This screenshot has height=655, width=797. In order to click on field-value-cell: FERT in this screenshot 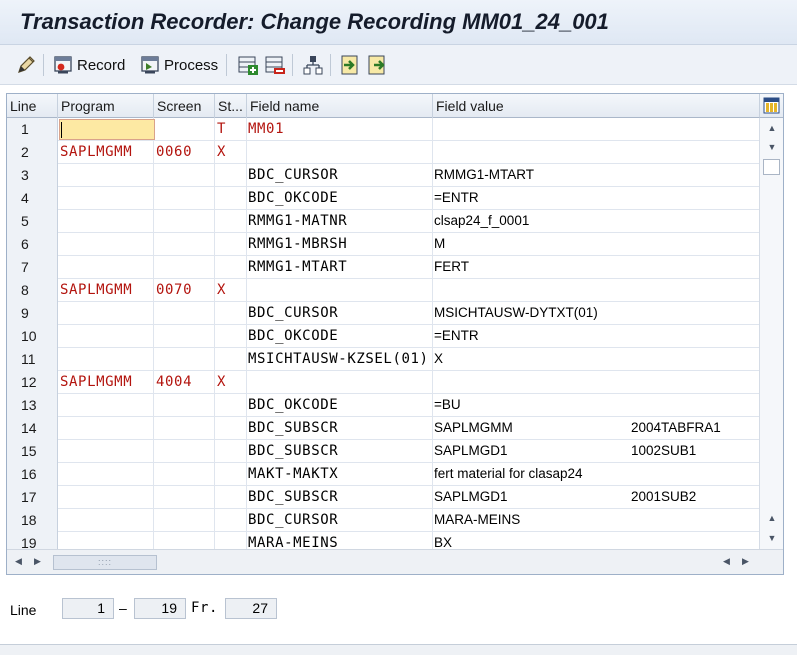, I will do `click(596, 267)`.